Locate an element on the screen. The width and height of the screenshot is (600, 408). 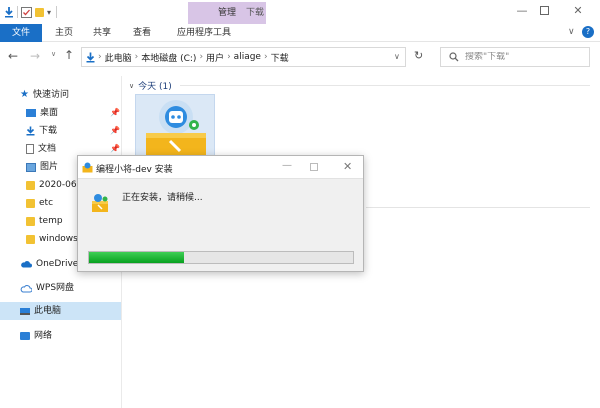
maximize-icon is located at coordinates (544, 10).